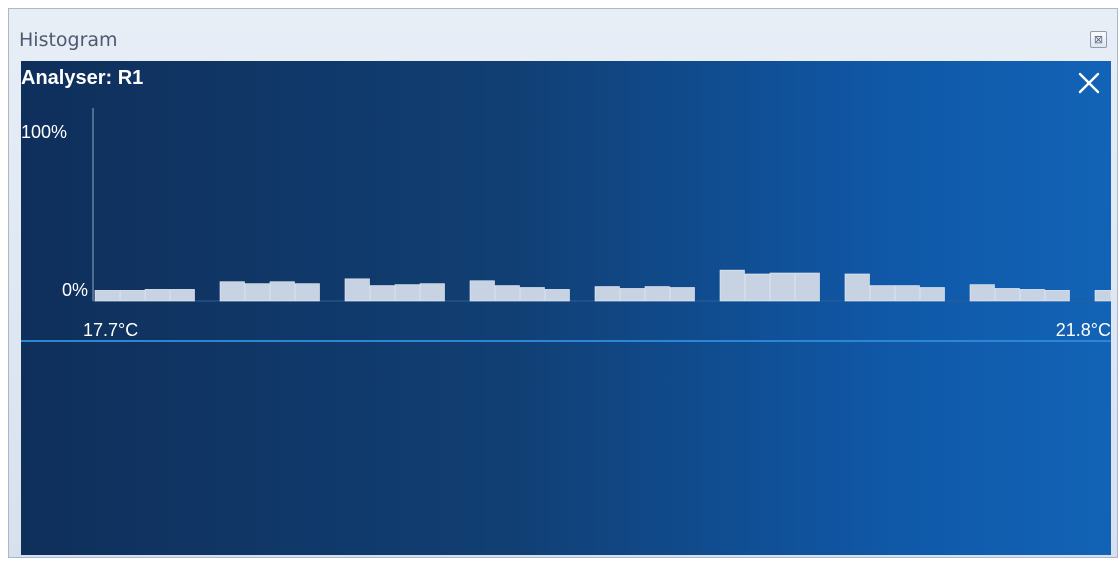  Describe the element at coordinates (1098, 39) in the screenshot. I see `window-close-button: ⊠` at that location.